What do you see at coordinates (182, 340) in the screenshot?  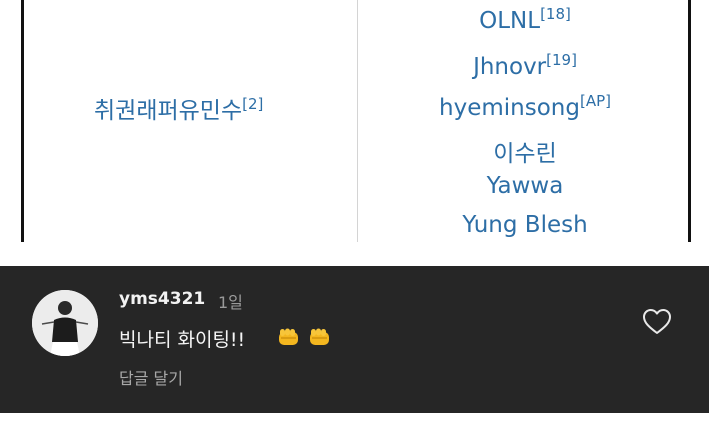 I see `comment-text: 빅나티 화이팅!!` at bounding box center [182, 340].